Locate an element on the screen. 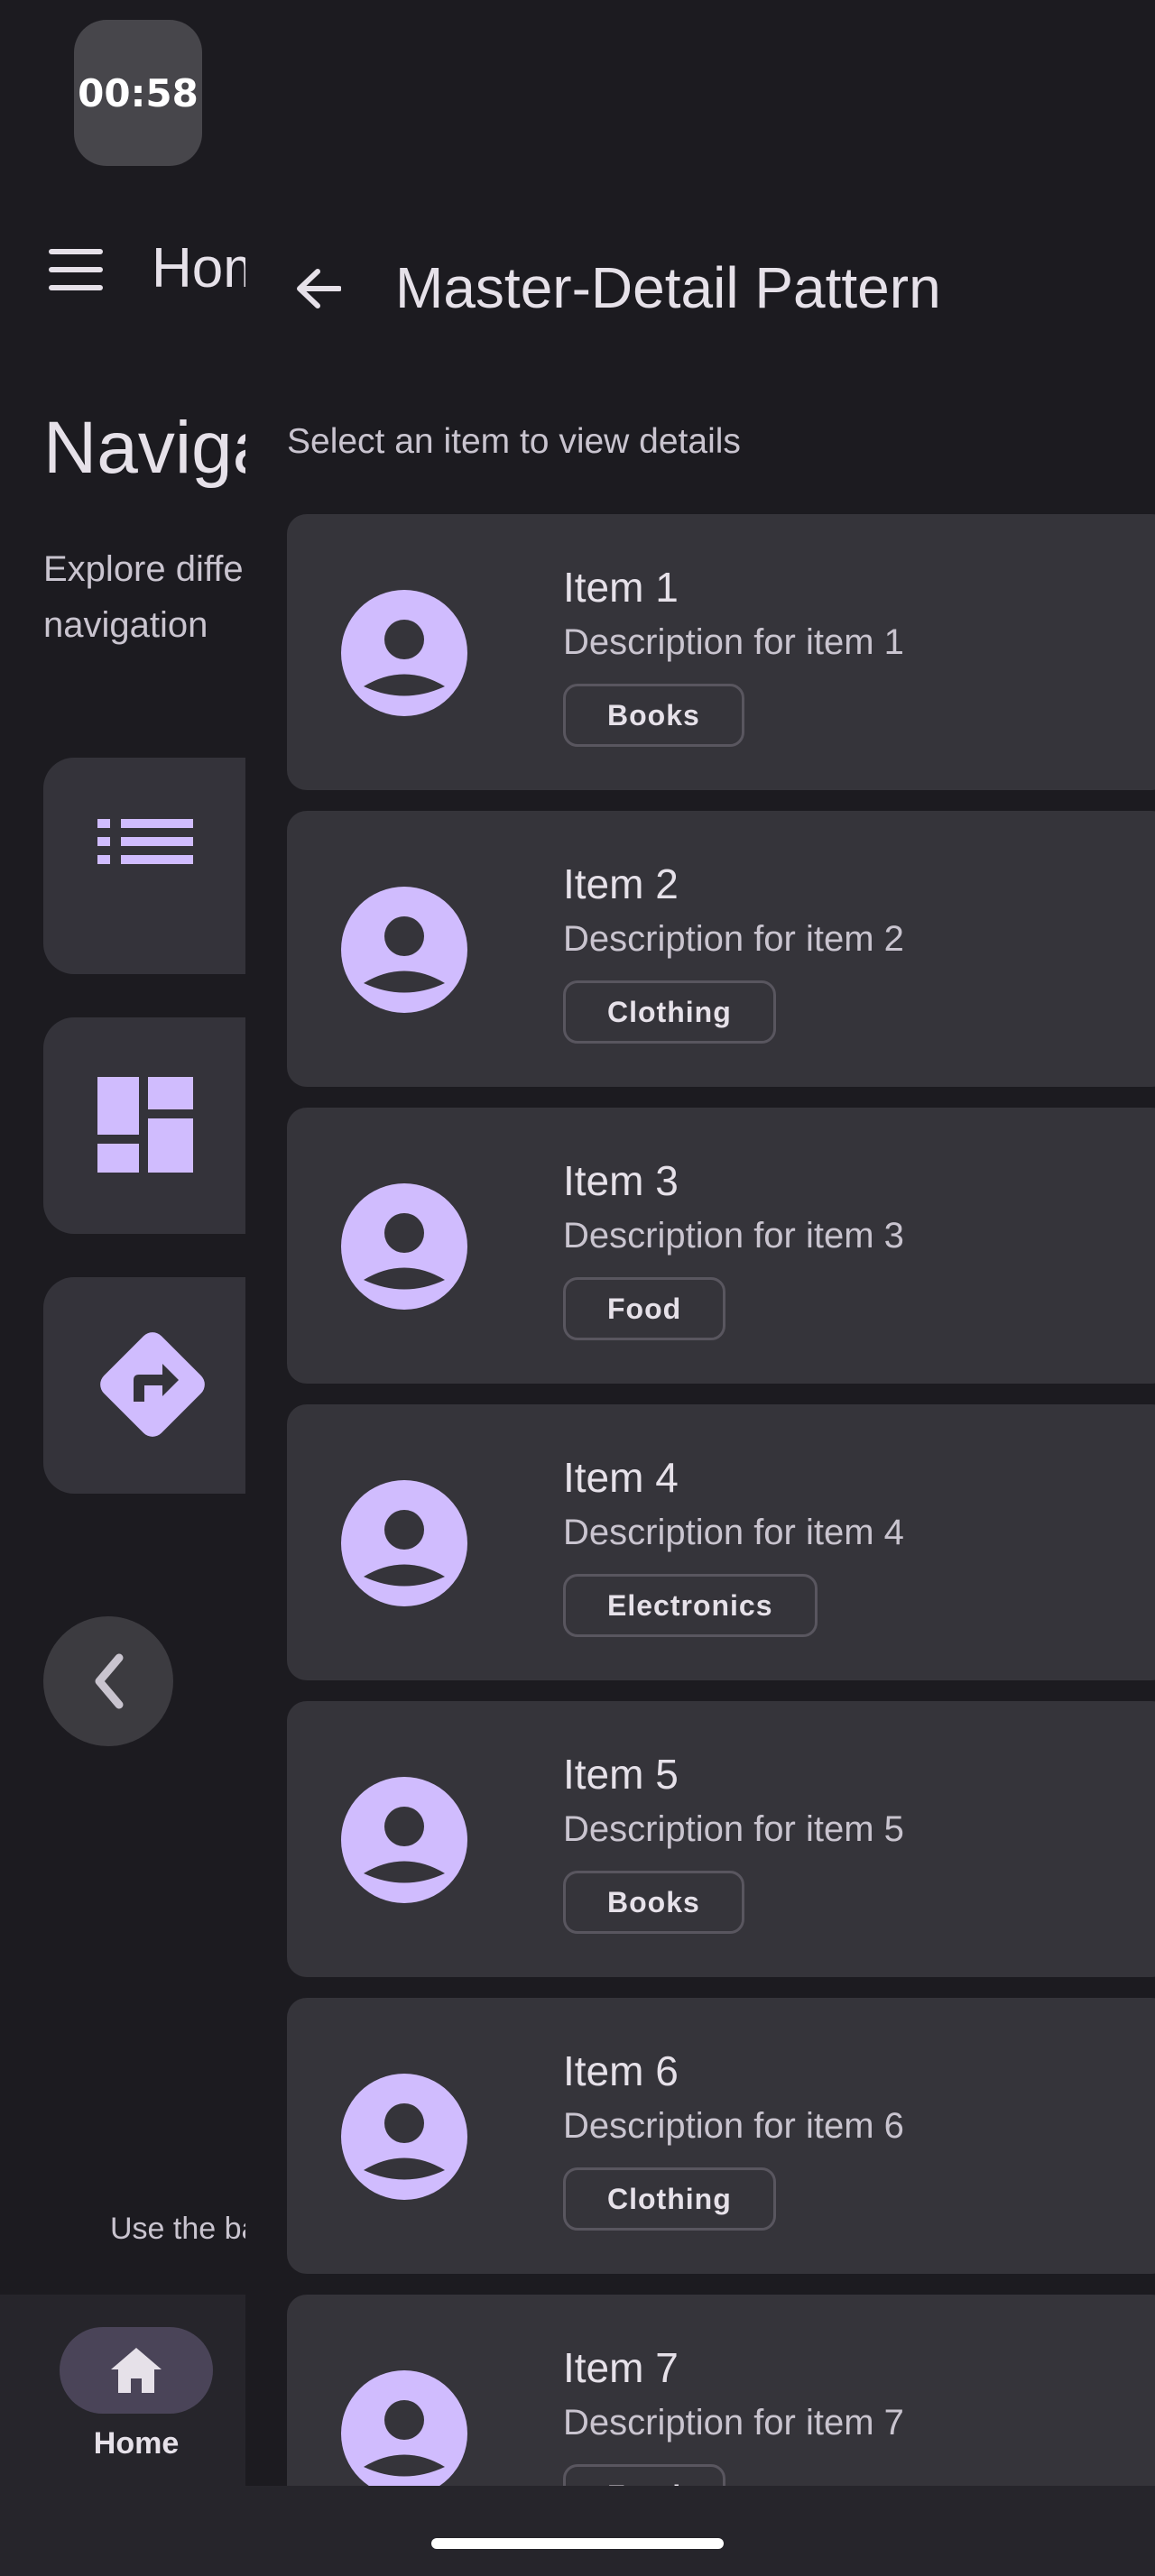 This screenshot has width=1155, height=2576. item-description: Description for item 7 is located at coordinates (733, 2423).